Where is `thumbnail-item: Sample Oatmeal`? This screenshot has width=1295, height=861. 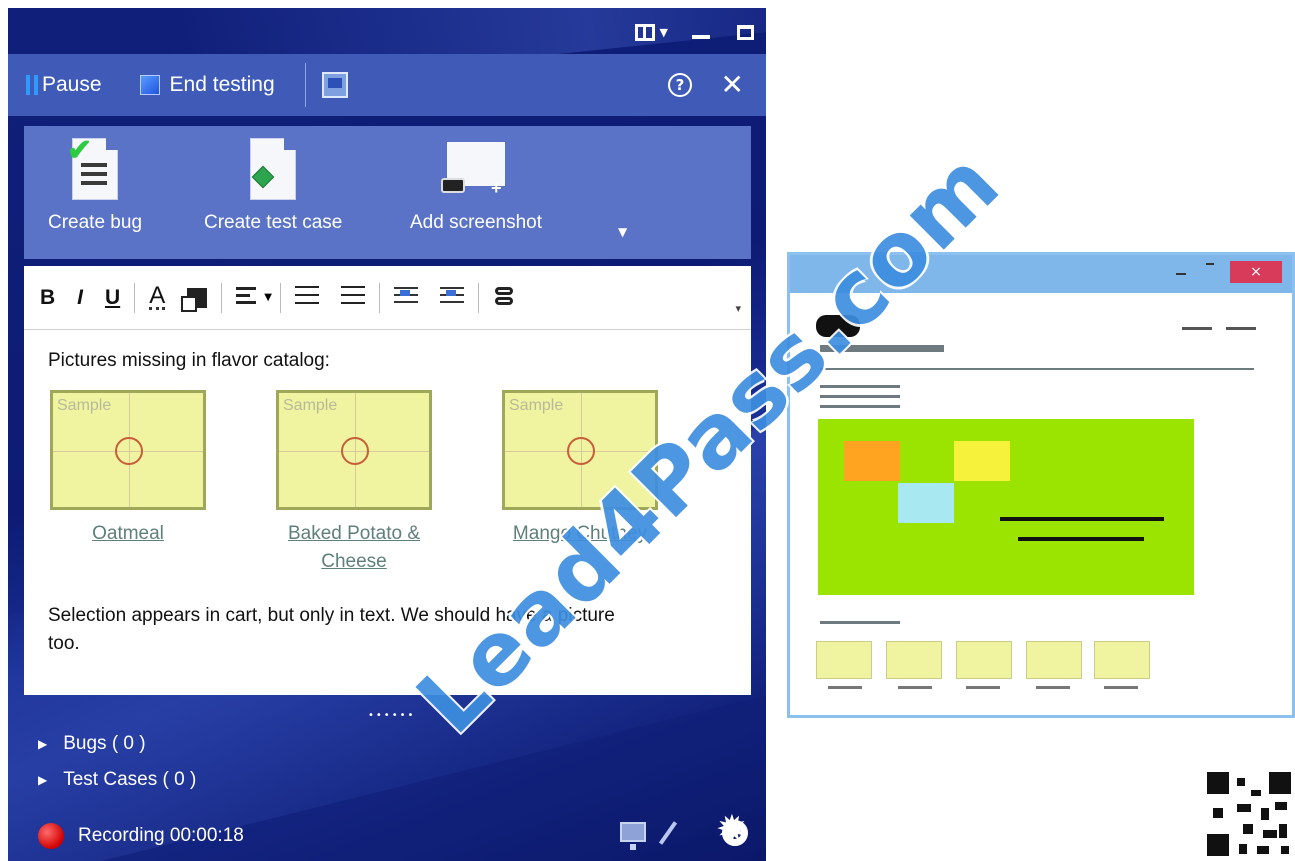 thumbnail-item: Sample Oatmeal is located at coordinates (128, 469).